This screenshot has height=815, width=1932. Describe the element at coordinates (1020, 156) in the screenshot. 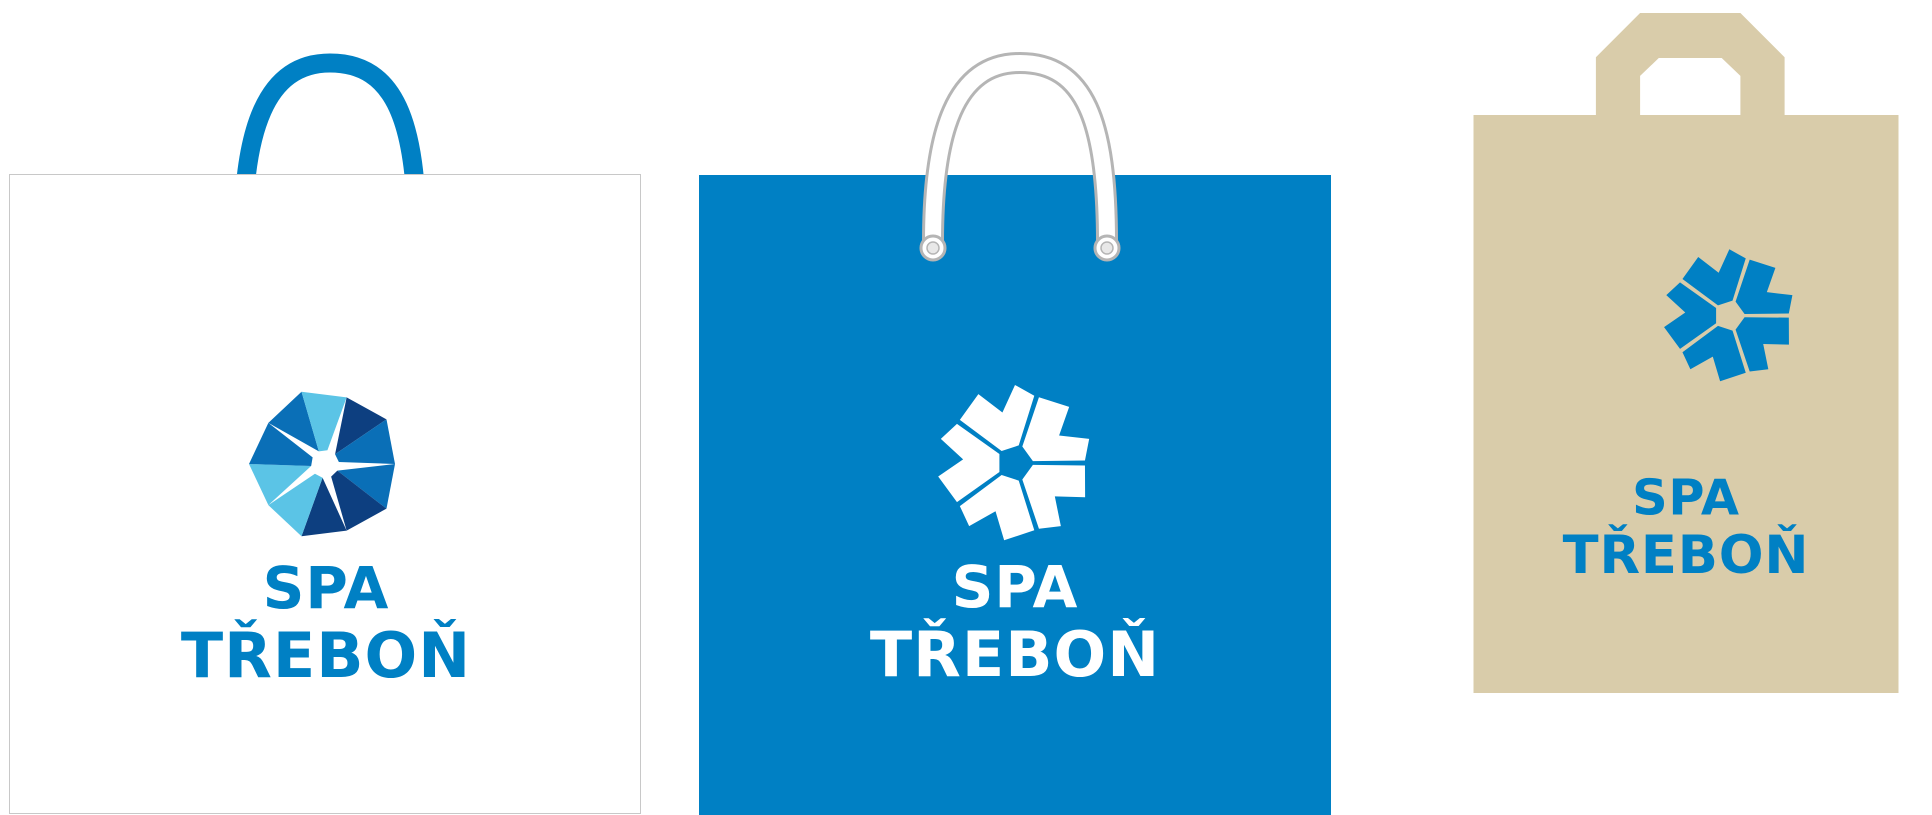

I see `white-rope-handle` at that location.